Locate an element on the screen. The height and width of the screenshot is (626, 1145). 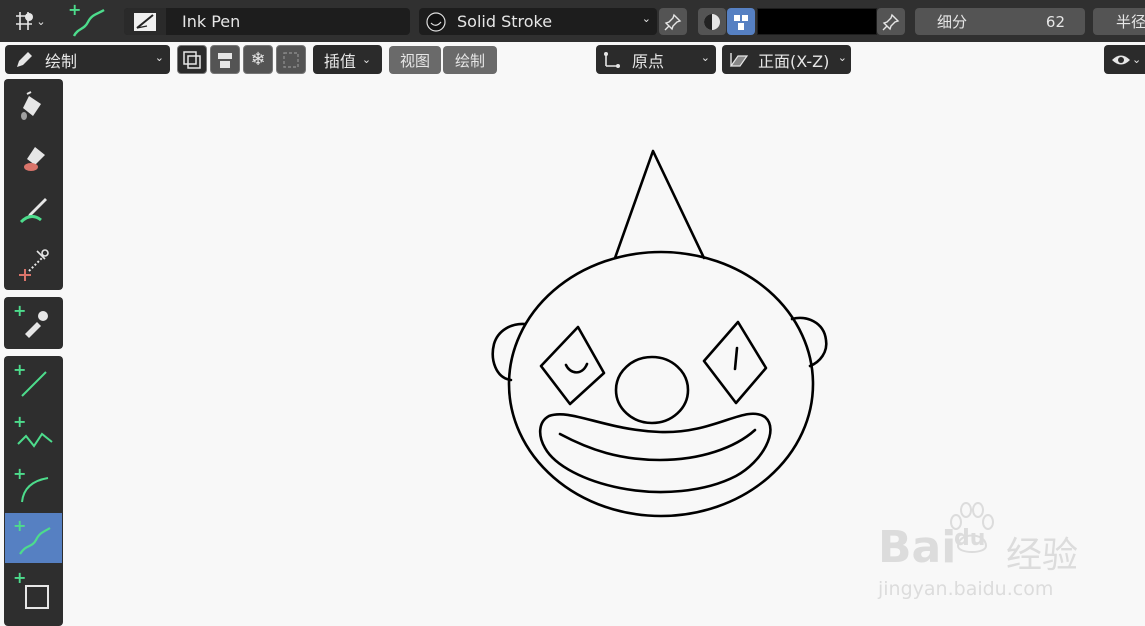
mouth-inner is located at coordinates (657, 445).